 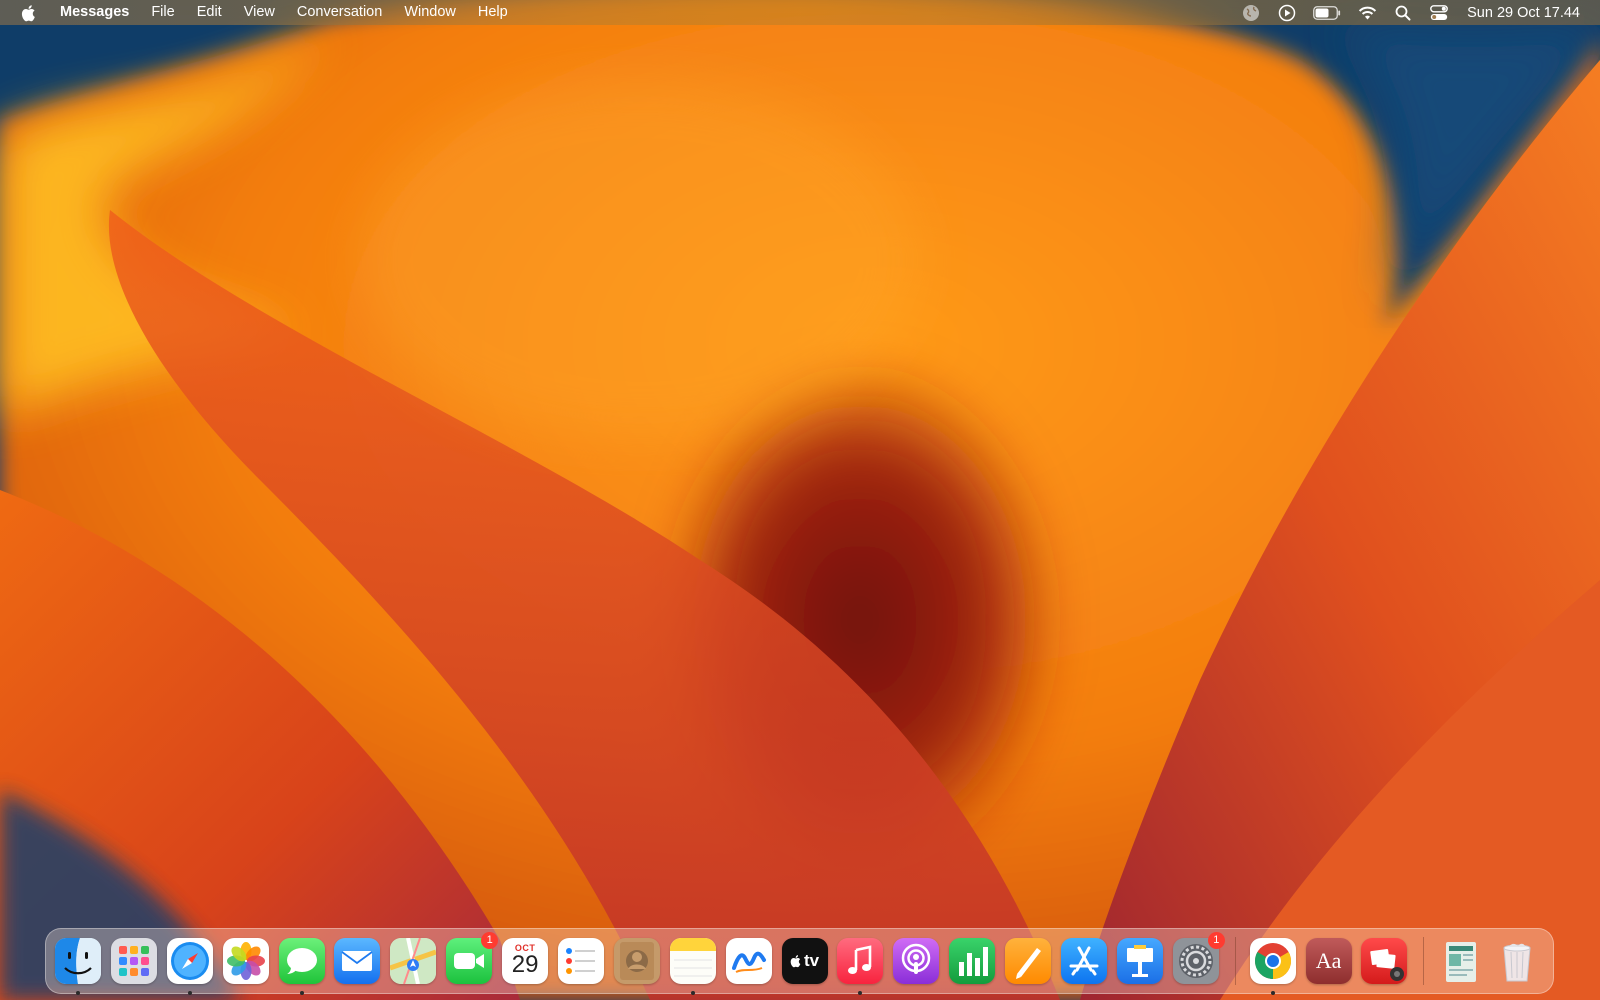 I want to click on dock-item-photo-booth, so click(x=1384, y=961).